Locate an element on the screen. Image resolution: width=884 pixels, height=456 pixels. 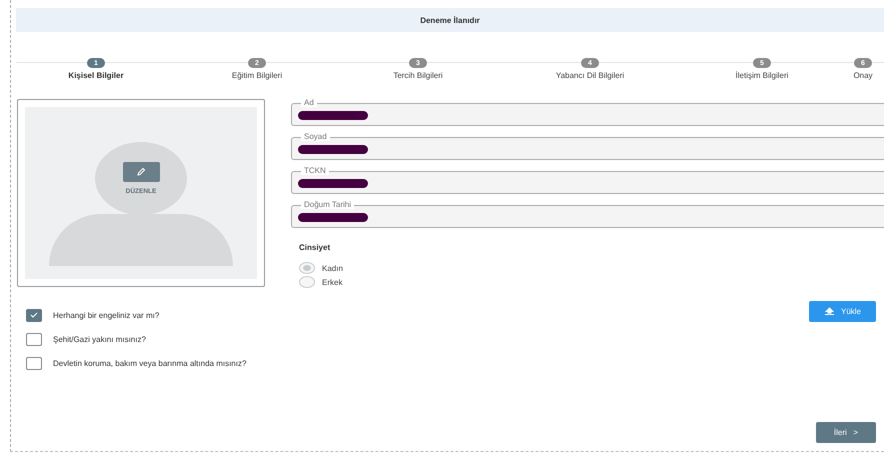
step-label: Kişisel Bilgiler is located at coordinates (96, 75).